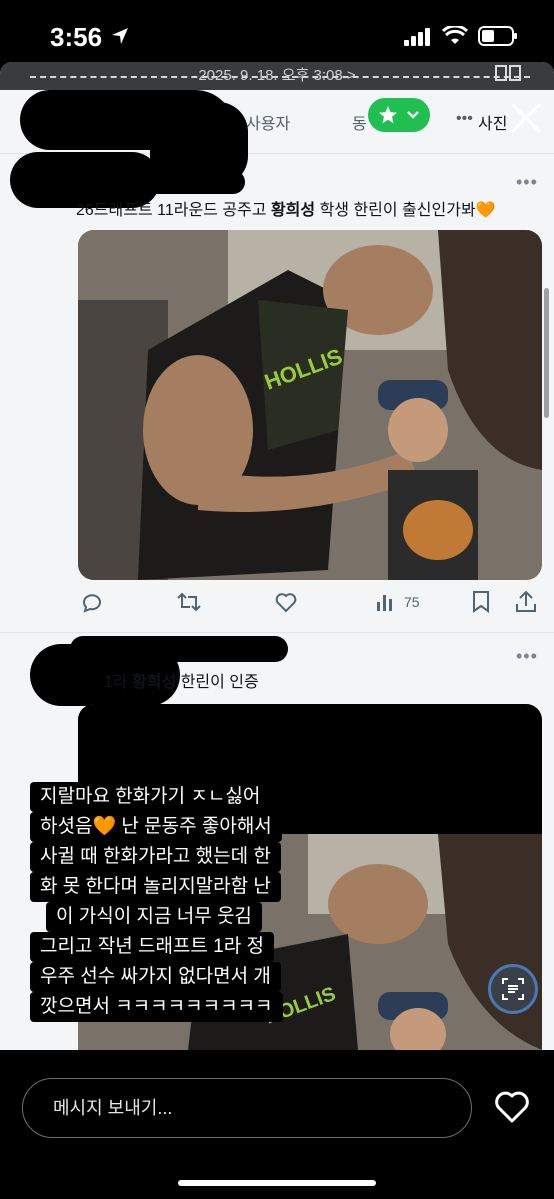 The image size is (554, 1199). I want to click on chevron-down-icon, so click(413, 115).